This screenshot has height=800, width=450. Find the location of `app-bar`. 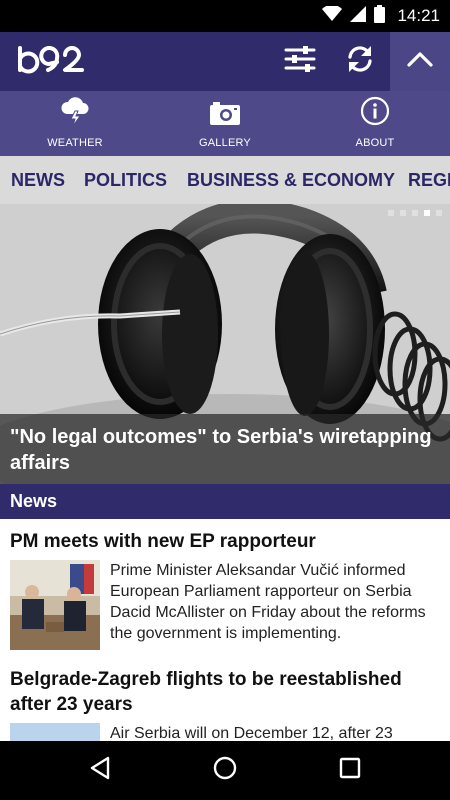

app-bar is located at coordinates (225, 61).